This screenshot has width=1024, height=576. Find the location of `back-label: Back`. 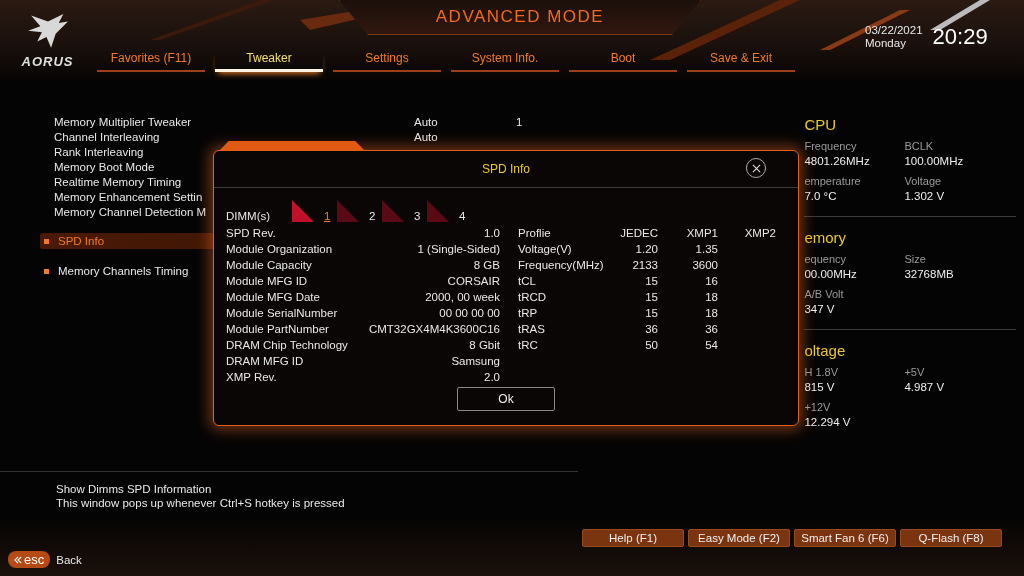

back-label: Back is located at coordinates (69, 559).